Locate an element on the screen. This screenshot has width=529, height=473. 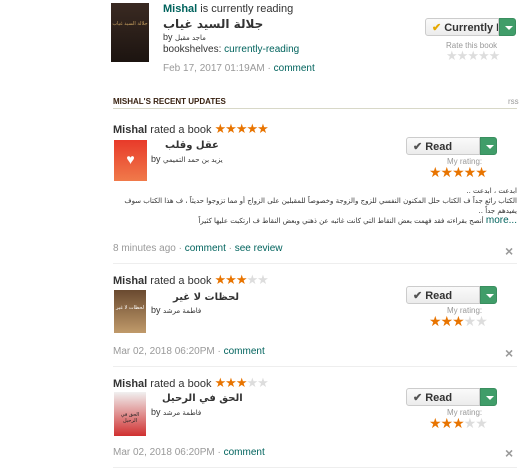
rating-stars-2: ★★★★★ is located at coordinates (458, 321).